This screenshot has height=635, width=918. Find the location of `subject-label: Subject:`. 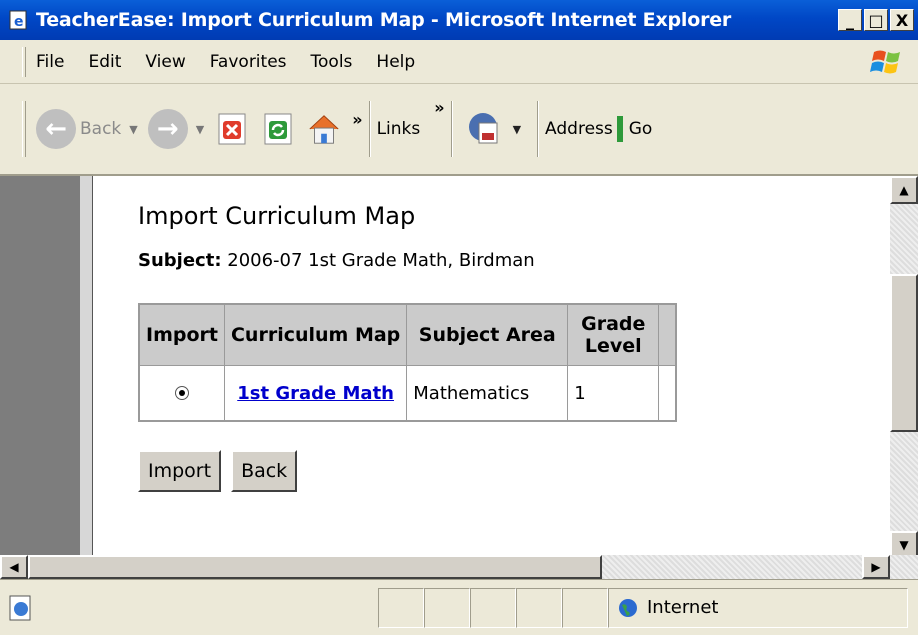

subject-label: Subject: is located at coordinates (180, 260).